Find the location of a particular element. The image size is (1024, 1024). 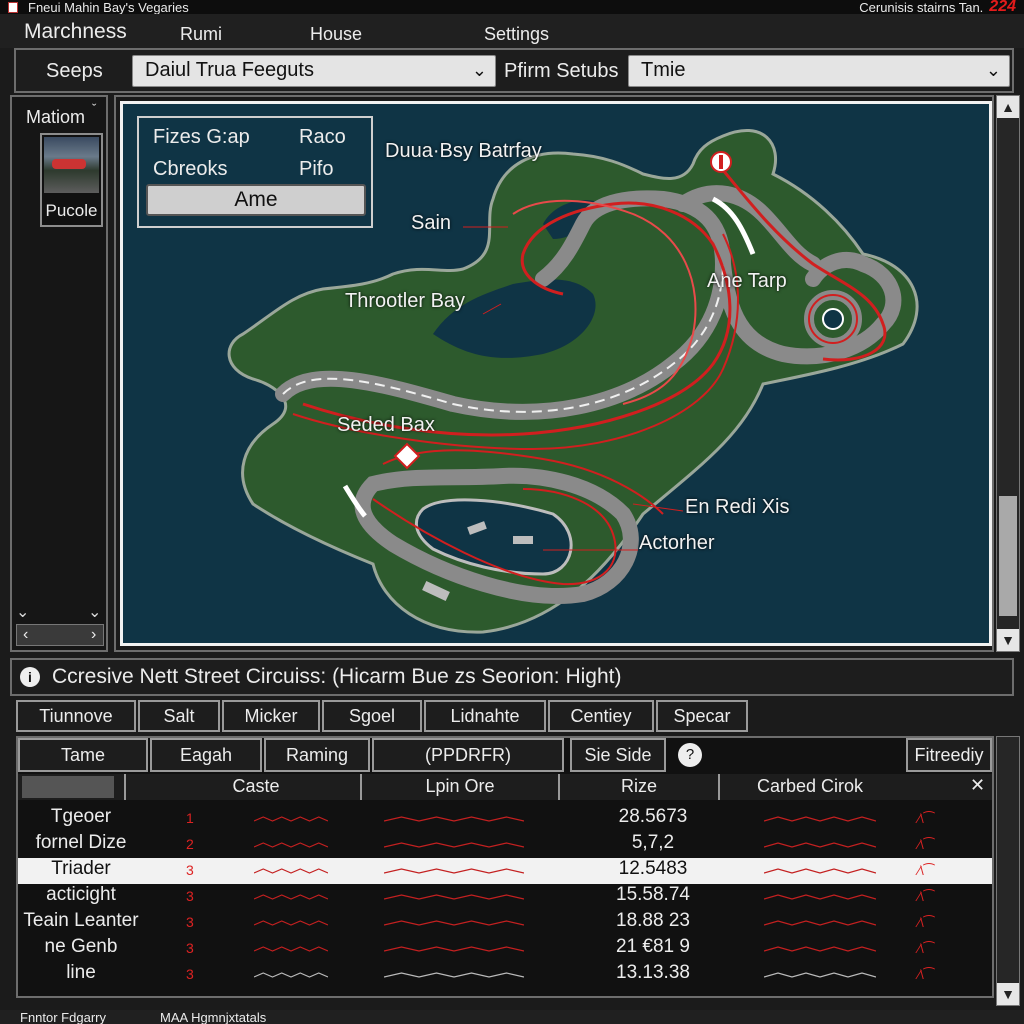

tab-micker: Micker is located at coordinates (271, 716).